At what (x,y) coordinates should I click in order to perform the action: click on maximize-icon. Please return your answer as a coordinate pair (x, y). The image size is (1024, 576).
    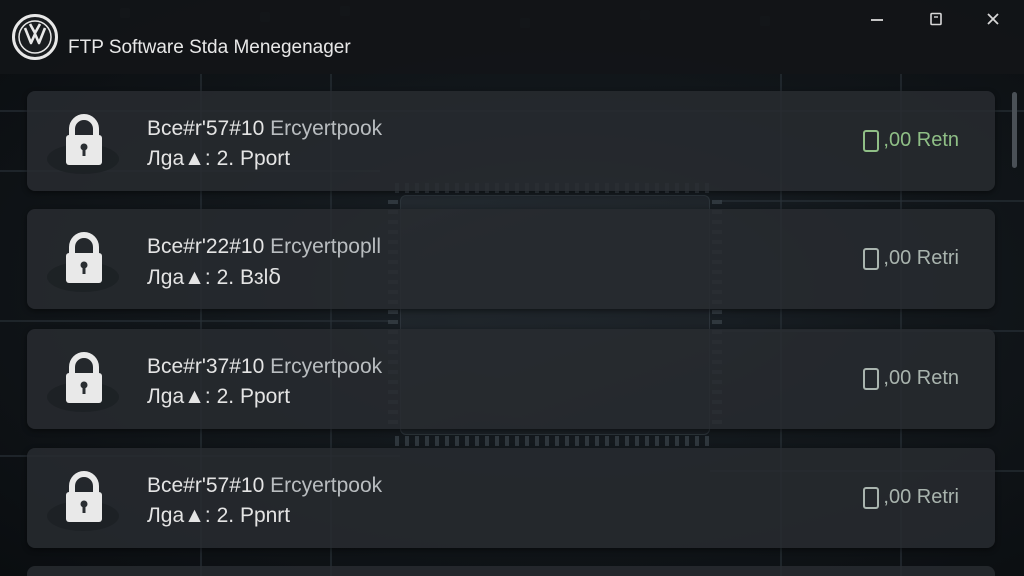
    Looking at the image, I should click on (936, 19).